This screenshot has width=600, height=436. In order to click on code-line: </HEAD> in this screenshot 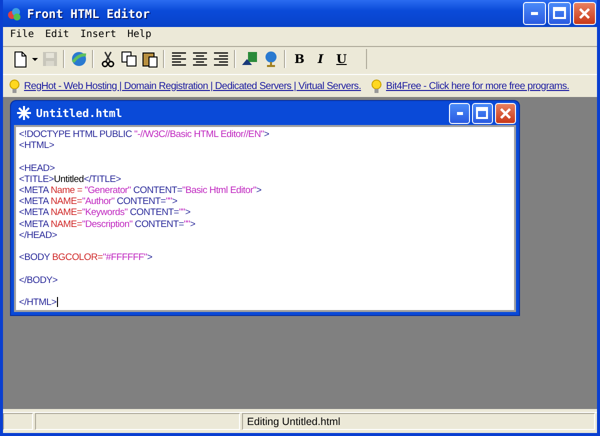, I will do `click(38, 236)`.